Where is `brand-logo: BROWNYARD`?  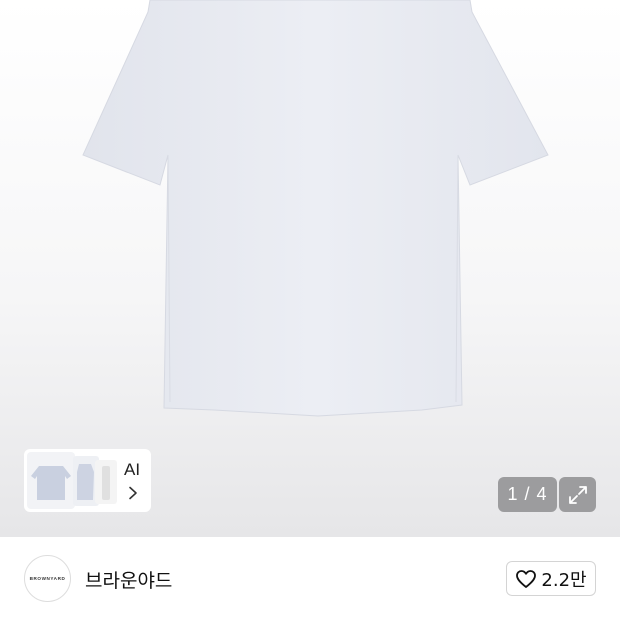 brand-logo: BROWNYARD is located at coordinates (47, 578).